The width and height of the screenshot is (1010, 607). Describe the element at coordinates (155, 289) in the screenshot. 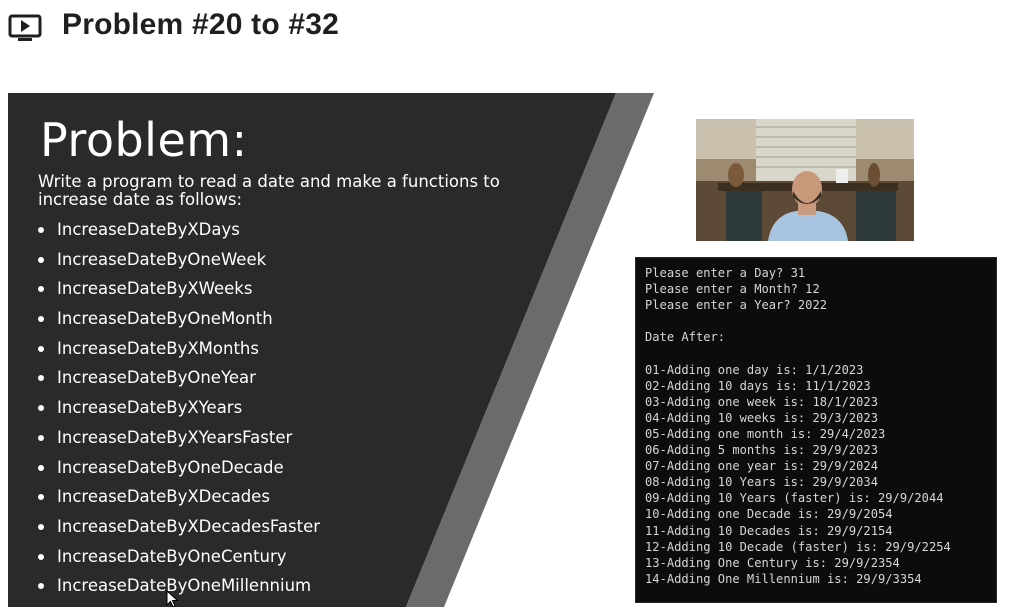

I see `function-name: IncreaseDateByXWeeks` at that location.